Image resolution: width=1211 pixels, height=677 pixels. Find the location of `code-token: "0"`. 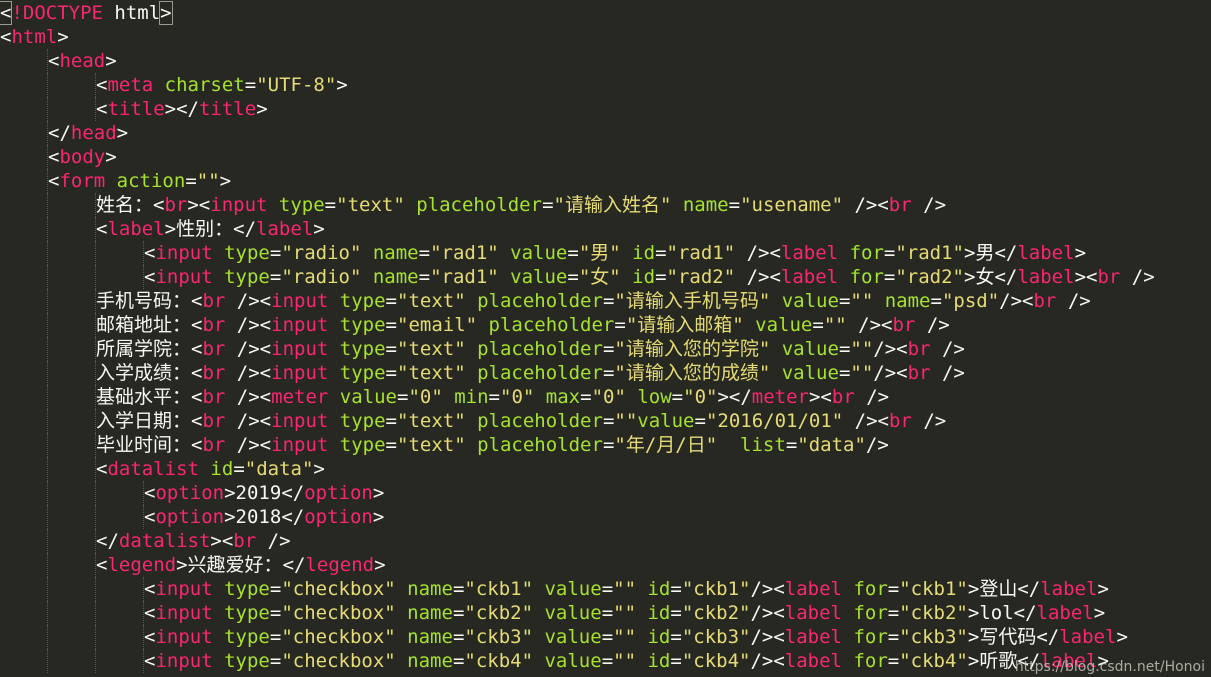

code-token: "0" is located at coordinates (425, 397).